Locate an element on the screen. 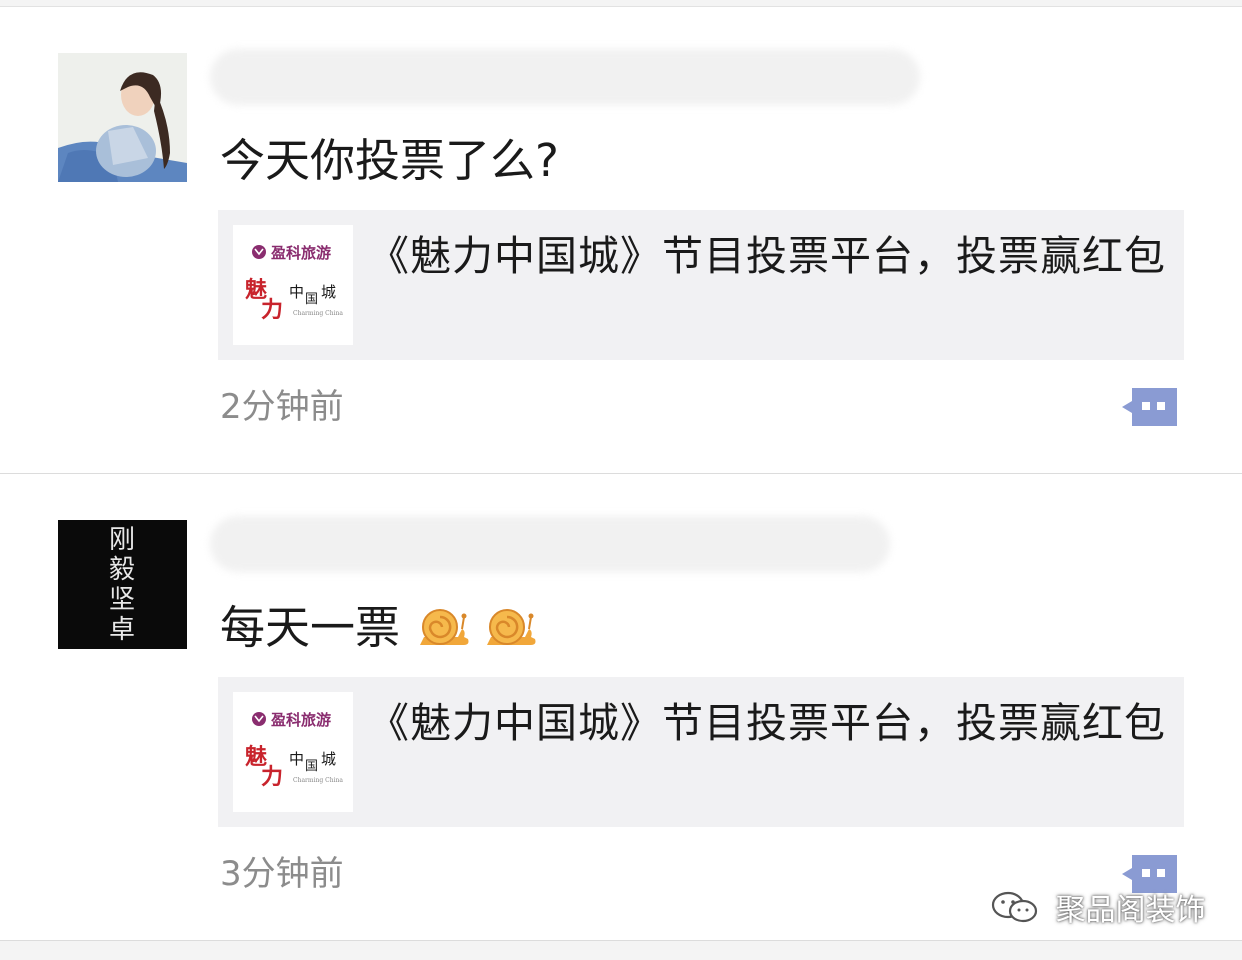 This screenshot has height=960, width=1242. avatar is located at coordinates (122, 117).